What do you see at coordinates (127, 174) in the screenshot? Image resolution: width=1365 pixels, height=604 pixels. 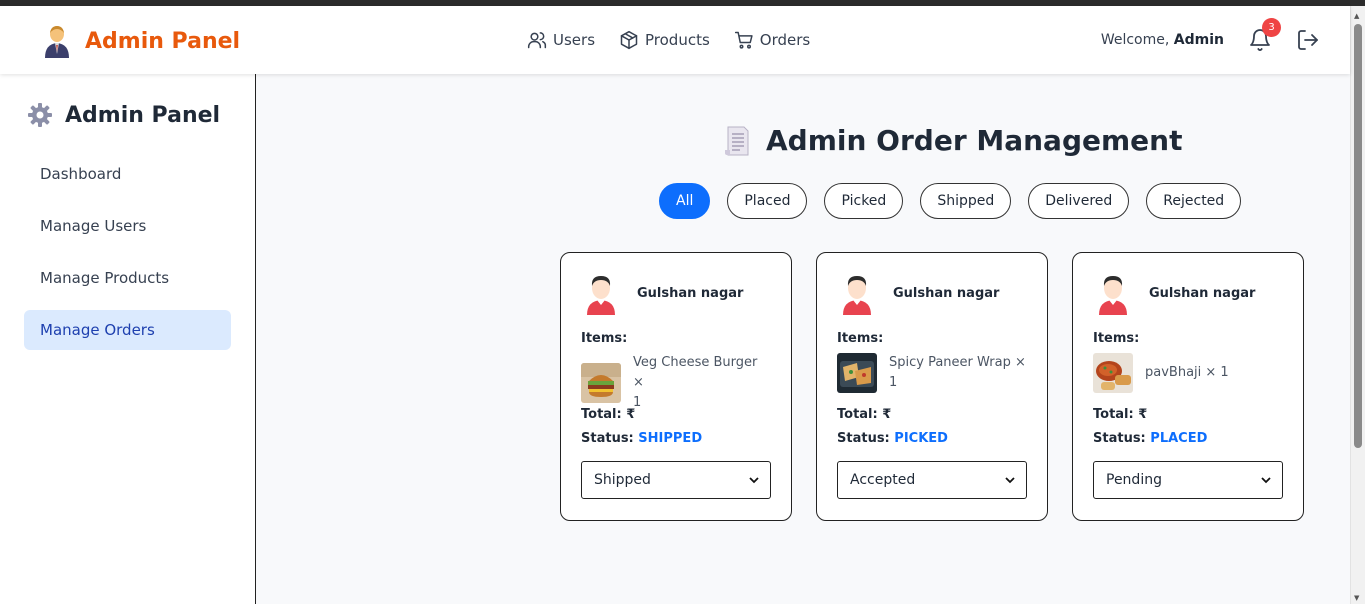 I see `sidebar-item-dashboard: Dashboard` at bounding box center [127, 174].